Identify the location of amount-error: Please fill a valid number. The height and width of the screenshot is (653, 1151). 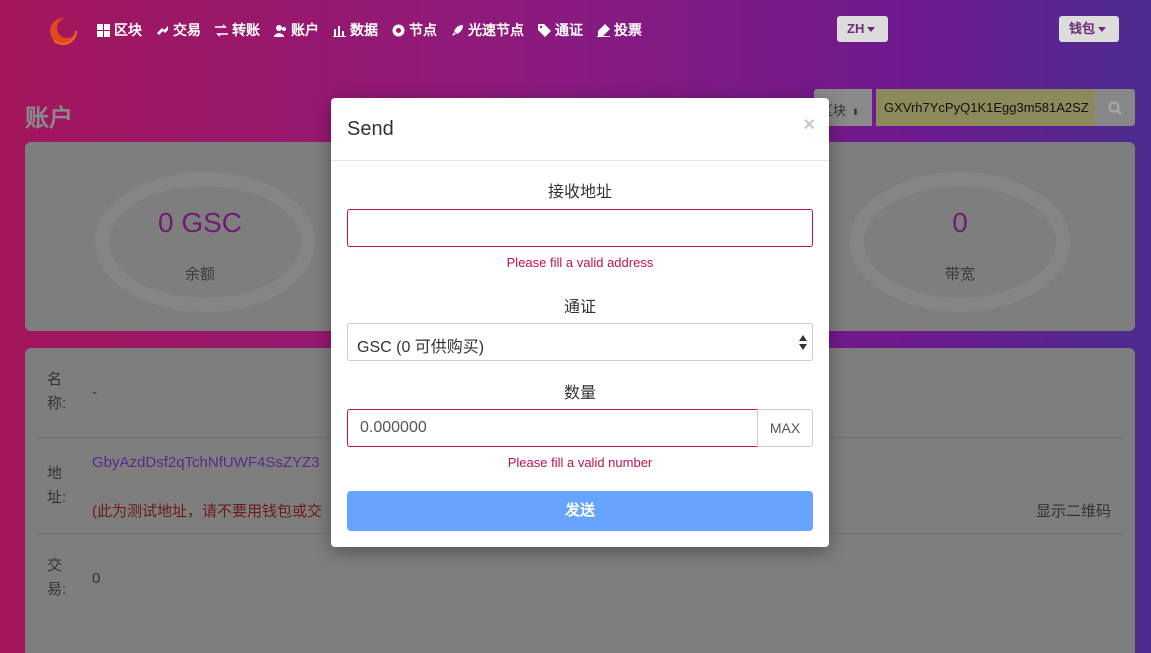
(580, 462).